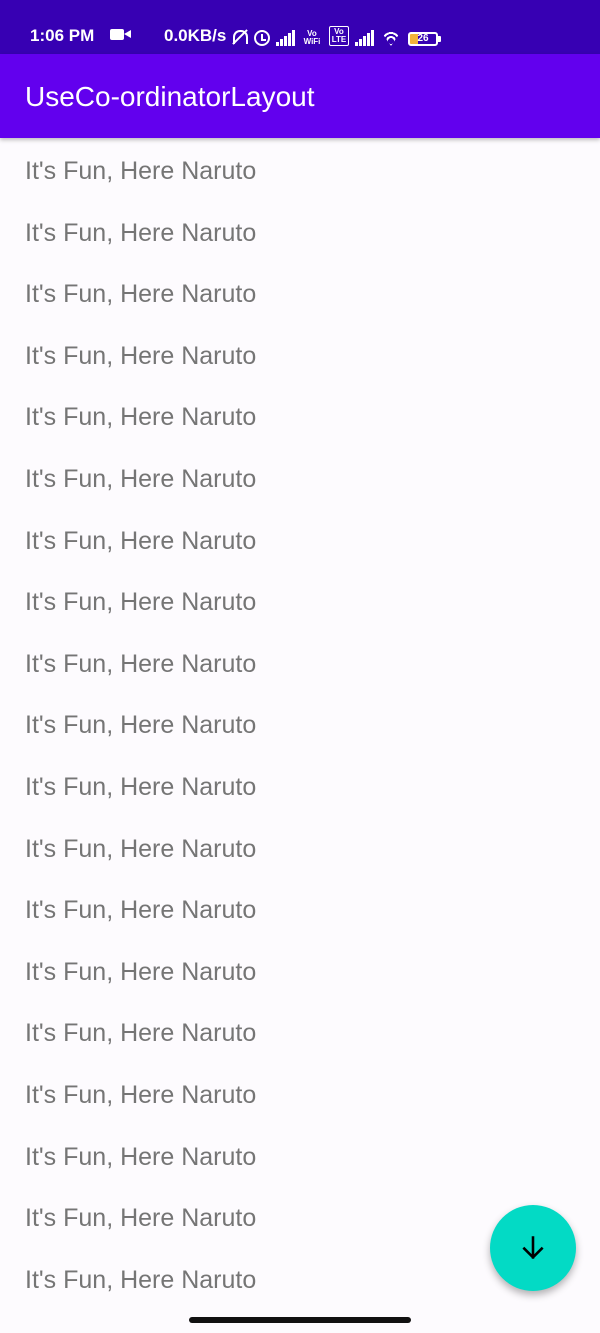 Image resolution: width=600 pixels, height=1333 pixels. I want to click on network-speed: 0.0KB/s, so click(195, 35).